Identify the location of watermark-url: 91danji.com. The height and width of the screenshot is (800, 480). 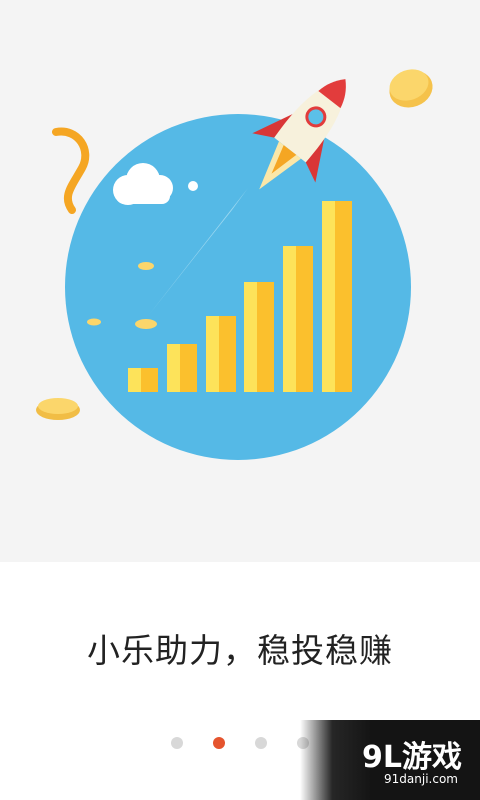
(421, 779).